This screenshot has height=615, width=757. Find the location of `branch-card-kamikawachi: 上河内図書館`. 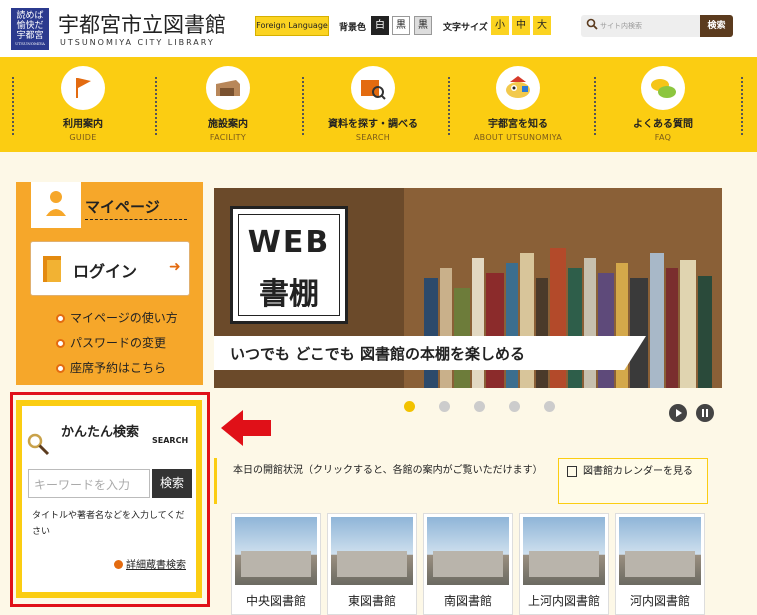

branch-card-kamikawachi: 上河内図書館 is located at coordinates (564, 564).